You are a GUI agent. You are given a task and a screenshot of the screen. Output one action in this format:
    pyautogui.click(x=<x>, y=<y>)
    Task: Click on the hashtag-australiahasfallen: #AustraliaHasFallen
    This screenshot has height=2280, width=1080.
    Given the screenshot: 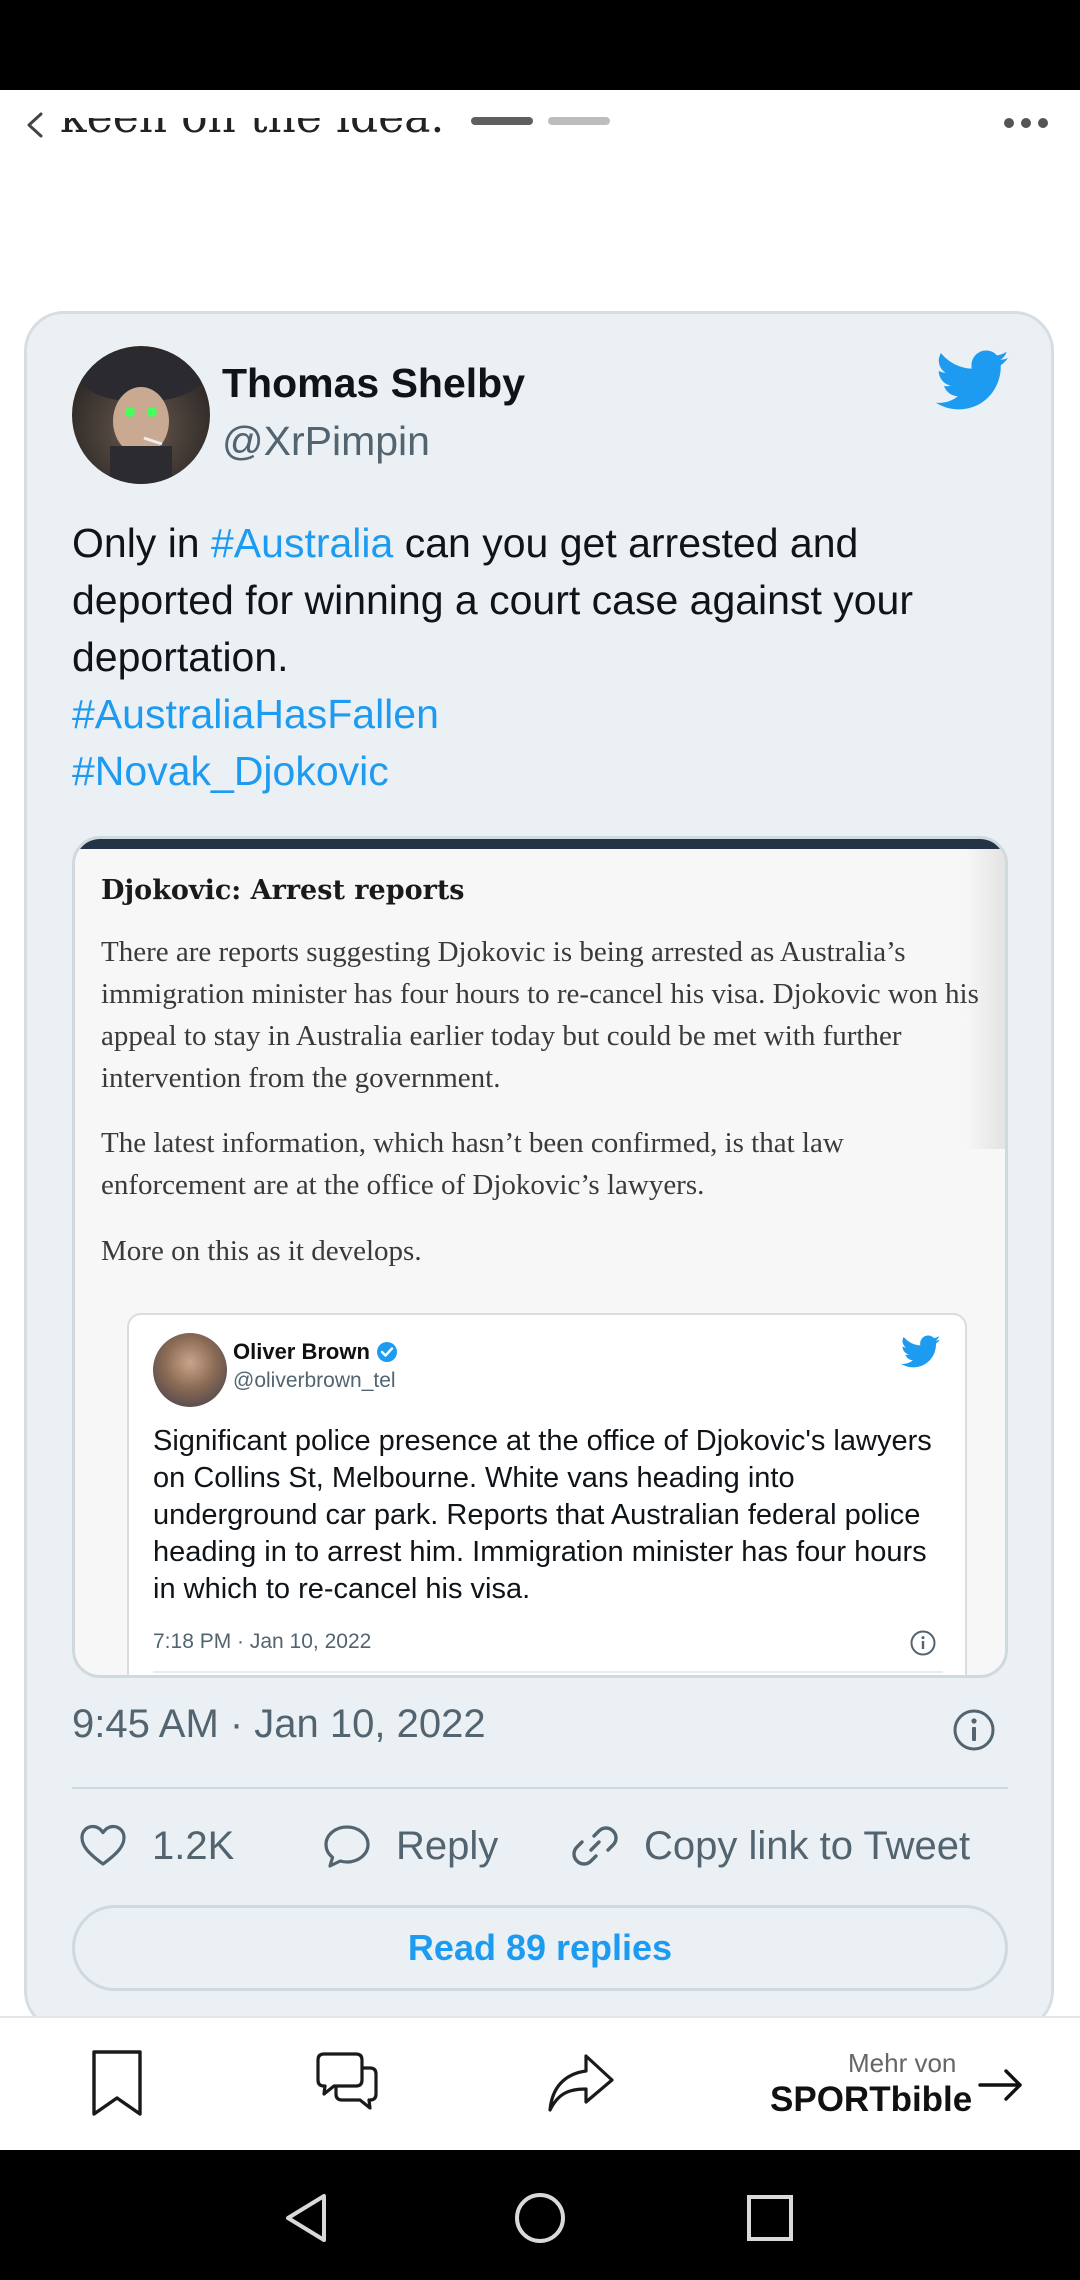 What is the action you would take?
    pyautogui.click(x=255, y=714)
    